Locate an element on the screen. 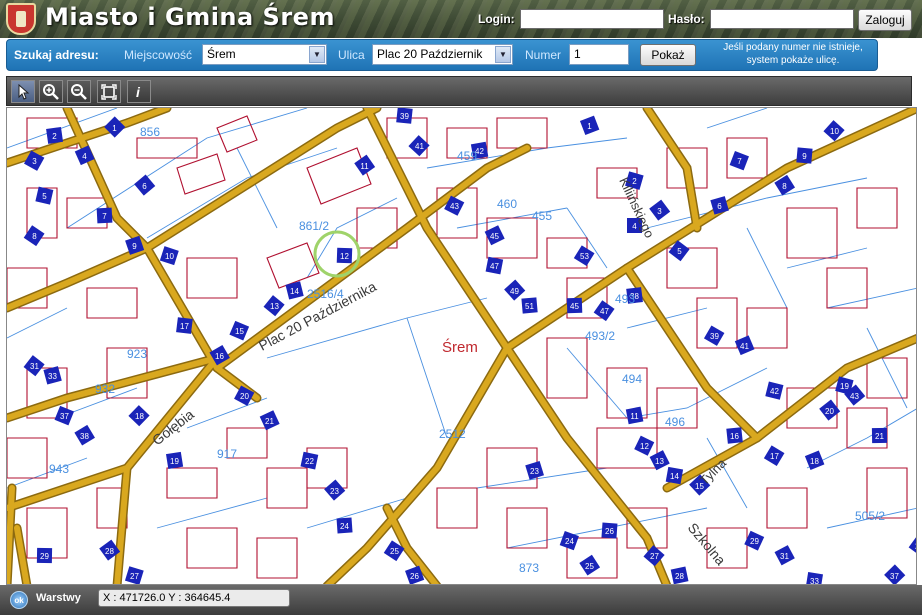 Image resolution: width=922 pixels, height=615 pixels. house-number-badge: 41 is located at coordinates (744, 345).